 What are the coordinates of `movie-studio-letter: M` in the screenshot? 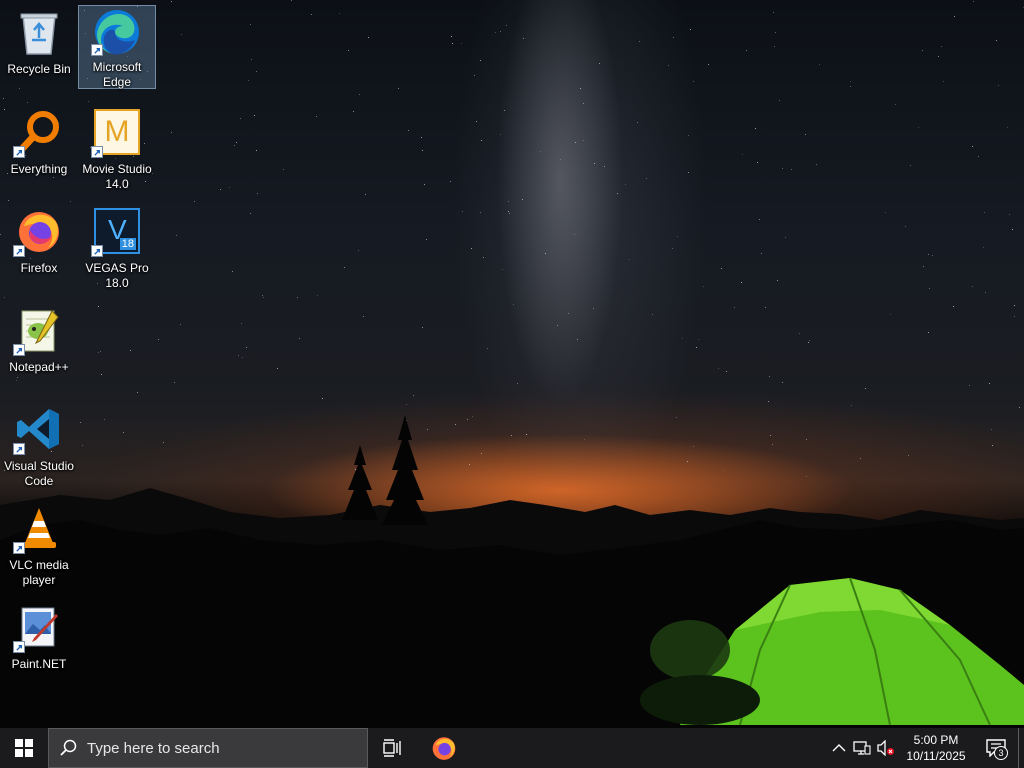 It's located at (117, 131).